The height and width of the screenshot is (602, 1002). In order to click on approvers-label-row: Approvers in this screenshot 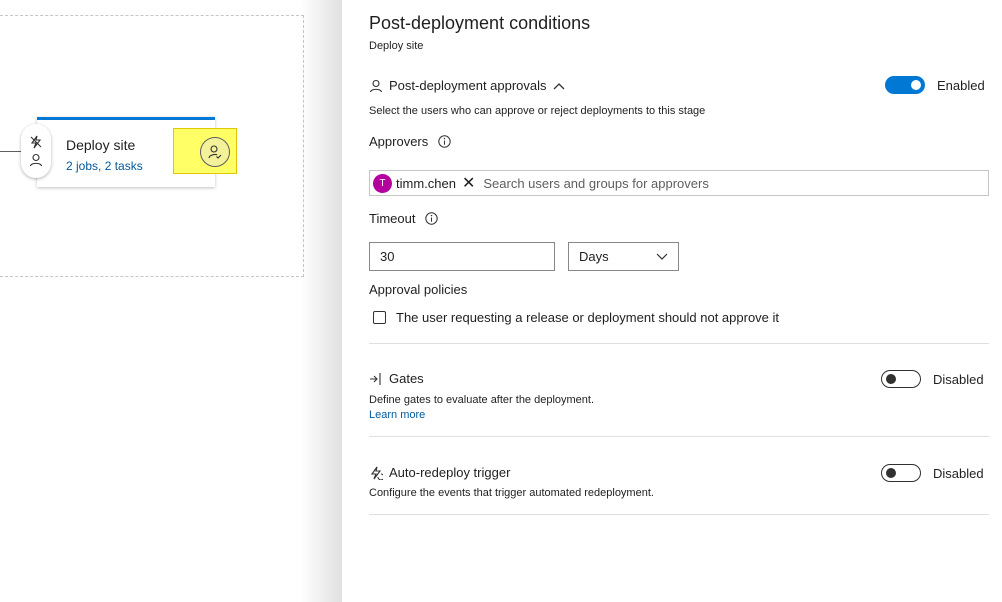, I will do `click(410, 141)`.